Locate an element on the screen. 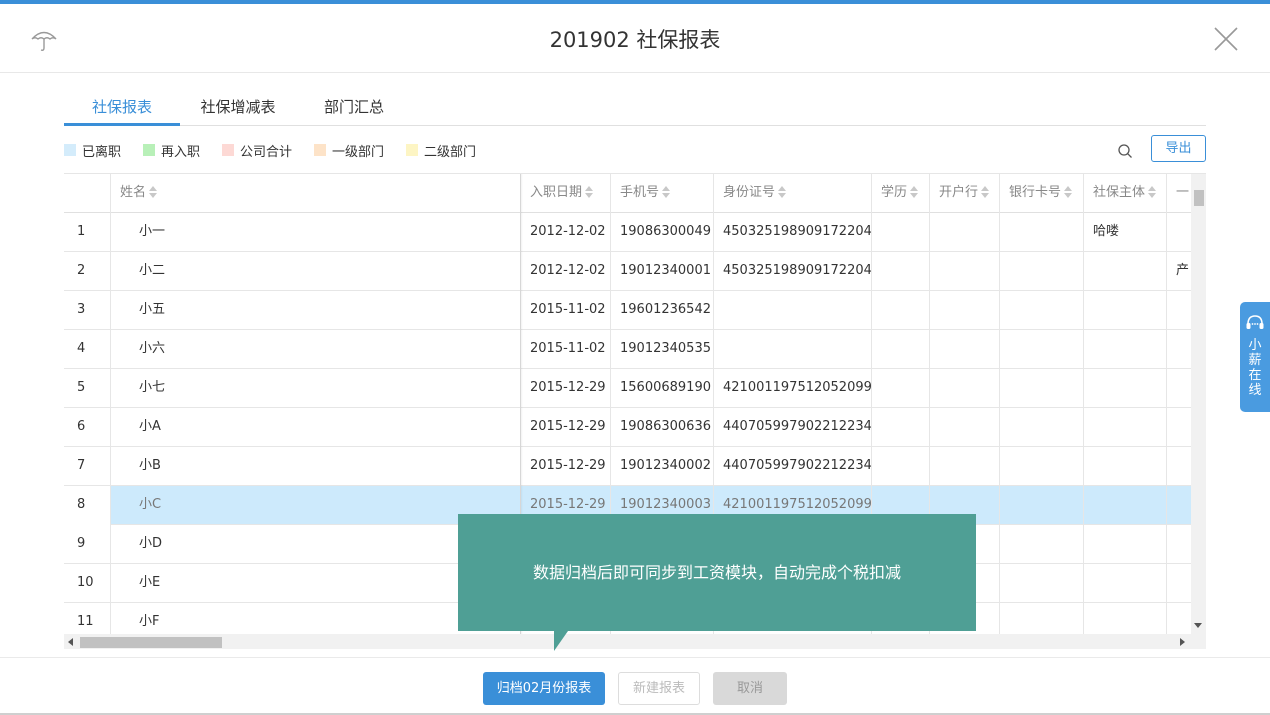 This screenshot has width=1270, height=715. horizontal-scrollbar is located at coordinates (635, 641).